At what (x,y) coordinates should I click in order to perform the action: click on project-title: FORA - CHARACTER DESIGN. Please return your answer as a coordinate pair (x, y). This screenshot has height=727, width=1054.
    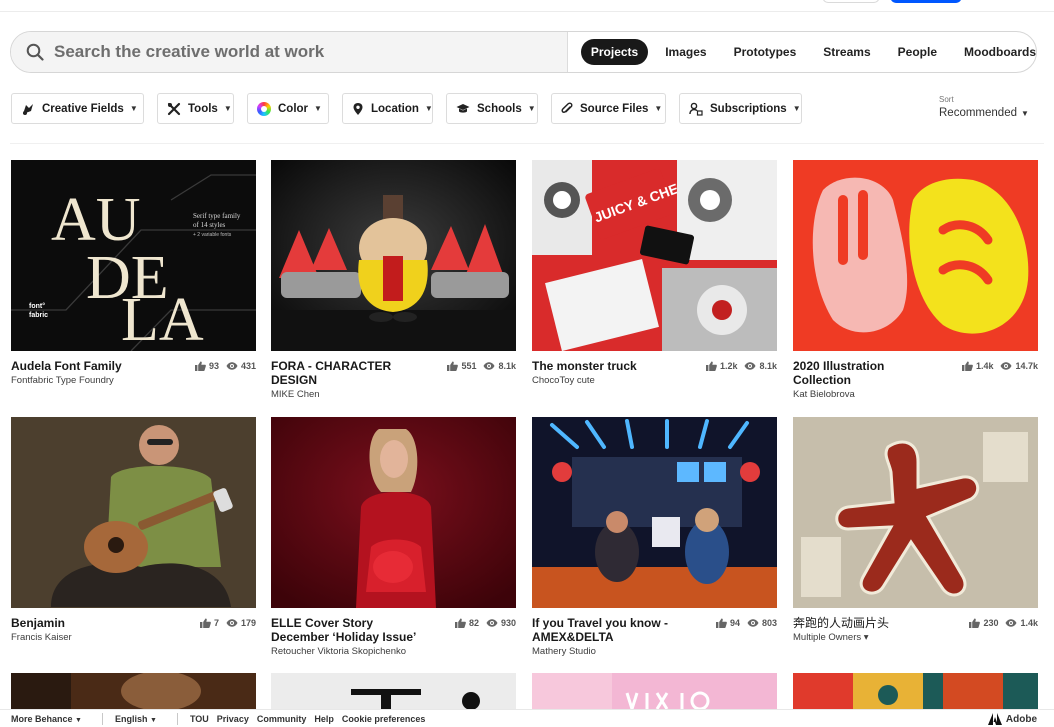
    Looking at the image, I should click on (346, 373).